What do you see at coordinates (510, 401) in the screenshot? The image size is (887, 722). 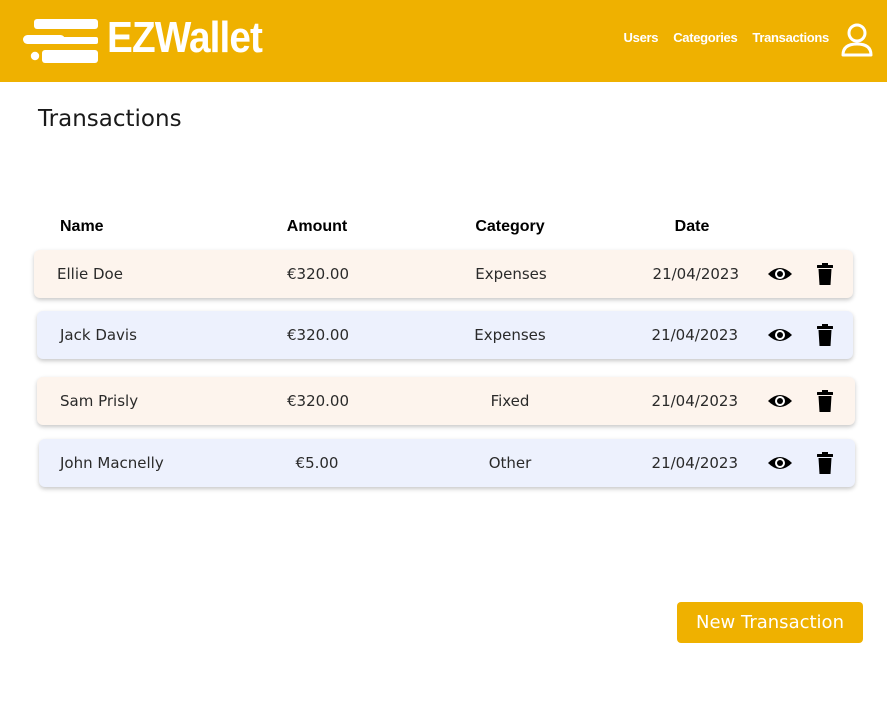 I see `transaction-category: Fixed` at bounding box center [510, 401].